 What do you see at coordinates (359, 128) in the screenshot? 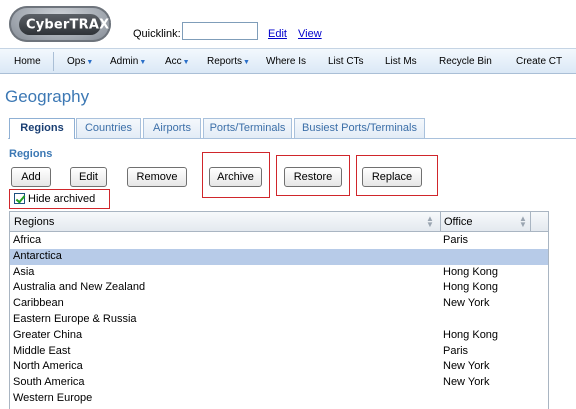
I see `tab-busiest-ports-terminals: Busiest Ports/Terminals` at bounding box center [359, 128].